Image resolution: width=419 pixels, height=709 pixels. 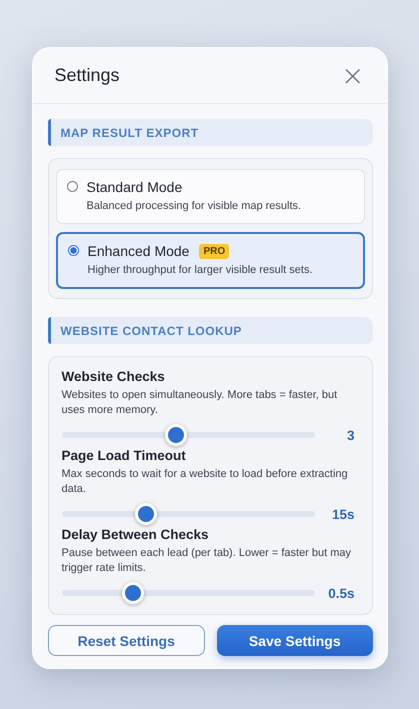 What do you see at coordinates (114, 376) in the screenshot?
I see `setting-label: Website Checks` at bounding box center [114, 376].